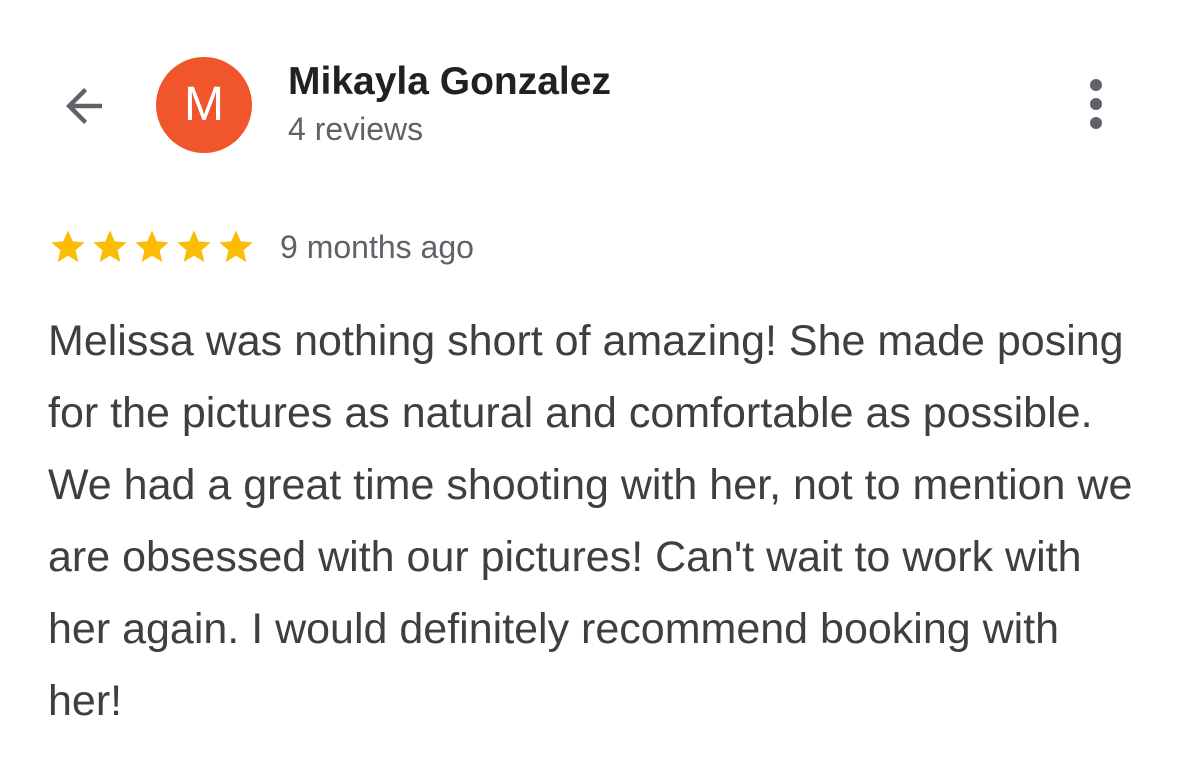 The height and width of the screenshot is (774, 1179). I want to click on review-count: 4 reviews, so click(356, 129).